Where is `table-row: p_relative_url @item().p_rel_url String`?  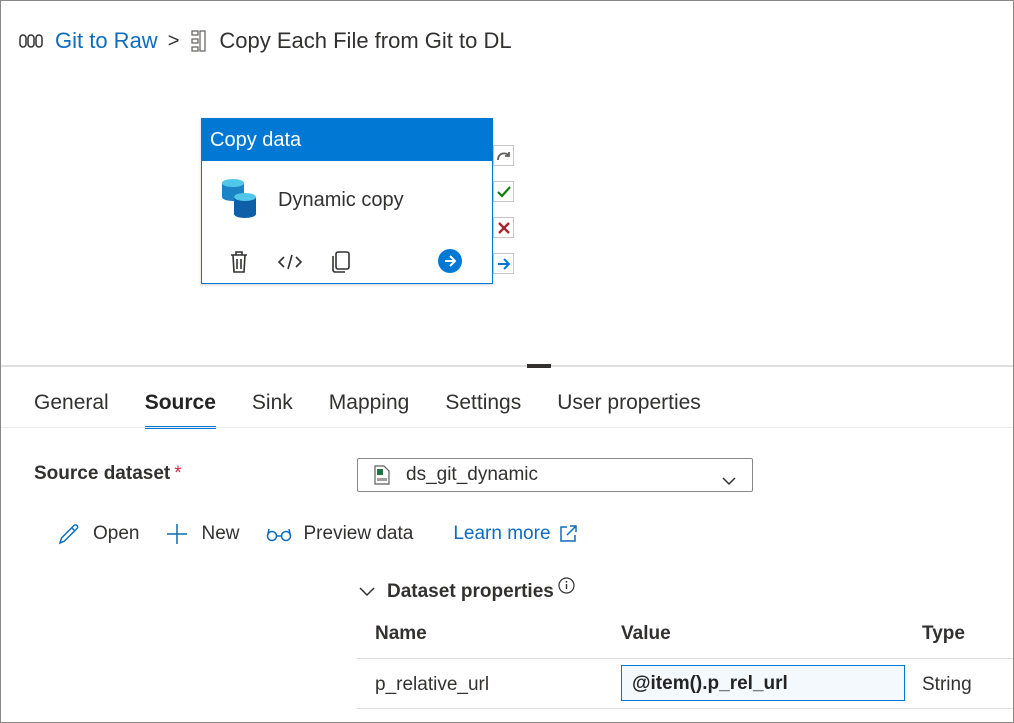 table-row: p_relative_url @item().p_rel_url String is located at coordinates (685, 684).